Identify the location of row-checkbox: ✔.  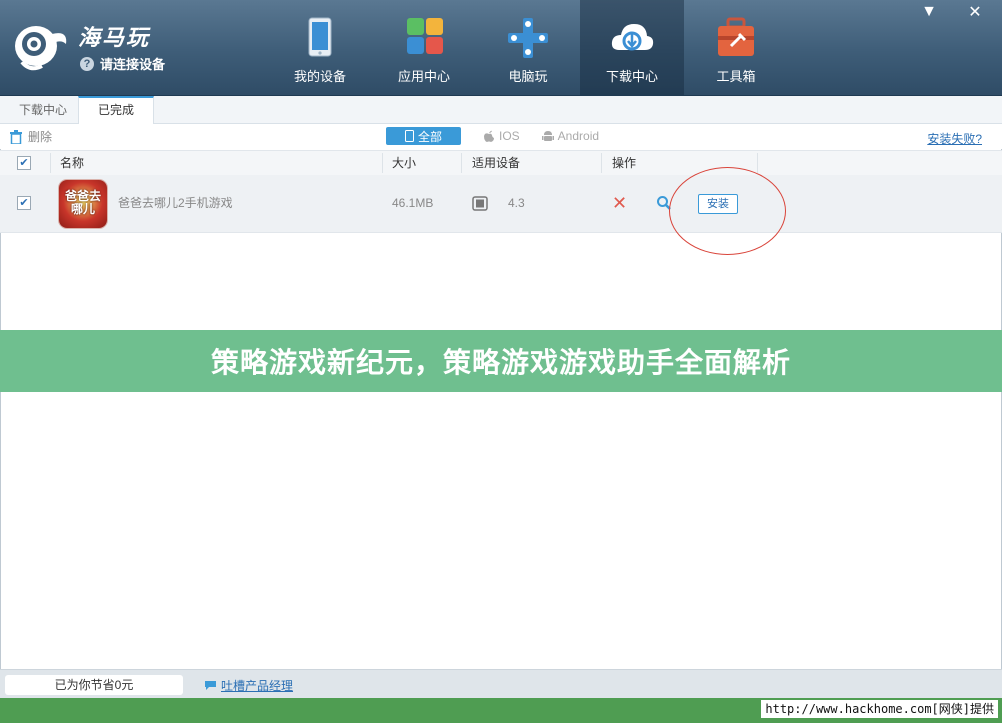
(24, 203).